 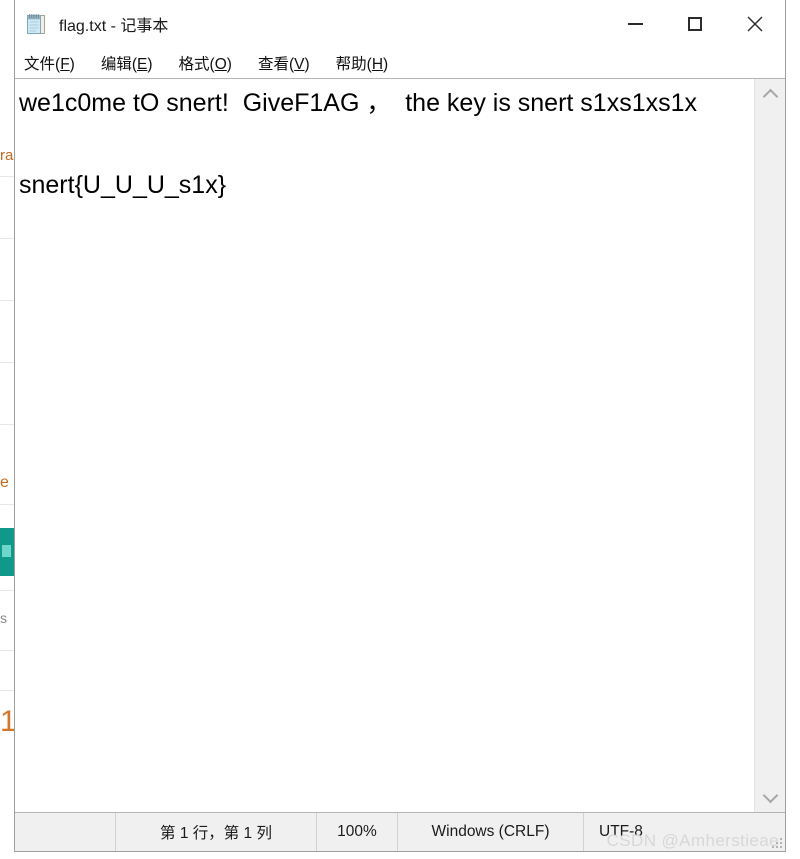 What do you see at coordinates (400, 23) in the screenshot?
I see `title-bar: flag.txt - 记事本` at bounding box center [400, 23].